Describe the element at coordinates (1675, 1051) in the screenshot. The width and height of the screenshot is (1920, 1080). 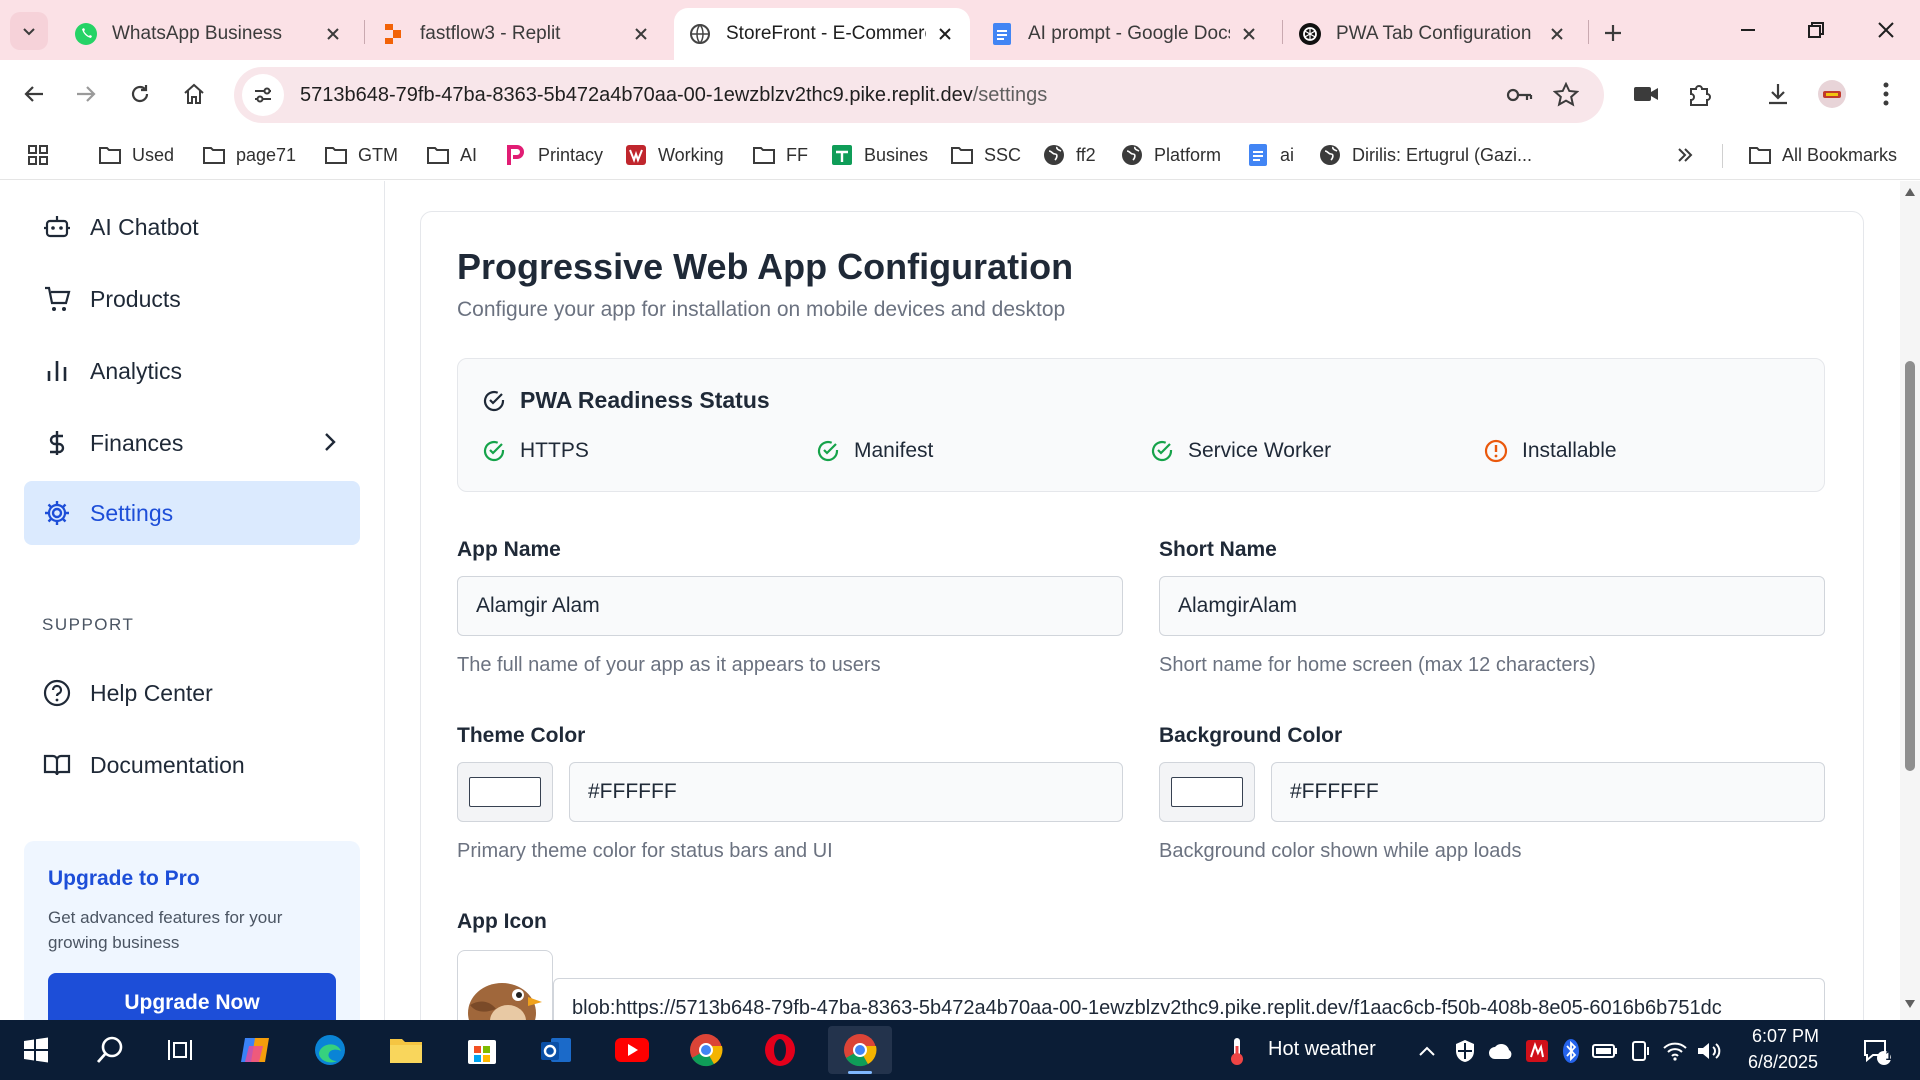
I see `wifi-icon` at that location.